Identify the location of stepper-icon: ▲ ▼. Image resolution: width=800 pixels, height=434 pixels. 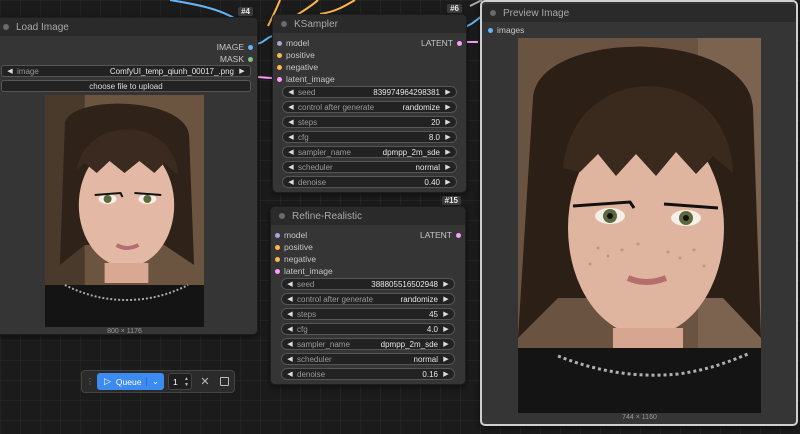
(187, 382).